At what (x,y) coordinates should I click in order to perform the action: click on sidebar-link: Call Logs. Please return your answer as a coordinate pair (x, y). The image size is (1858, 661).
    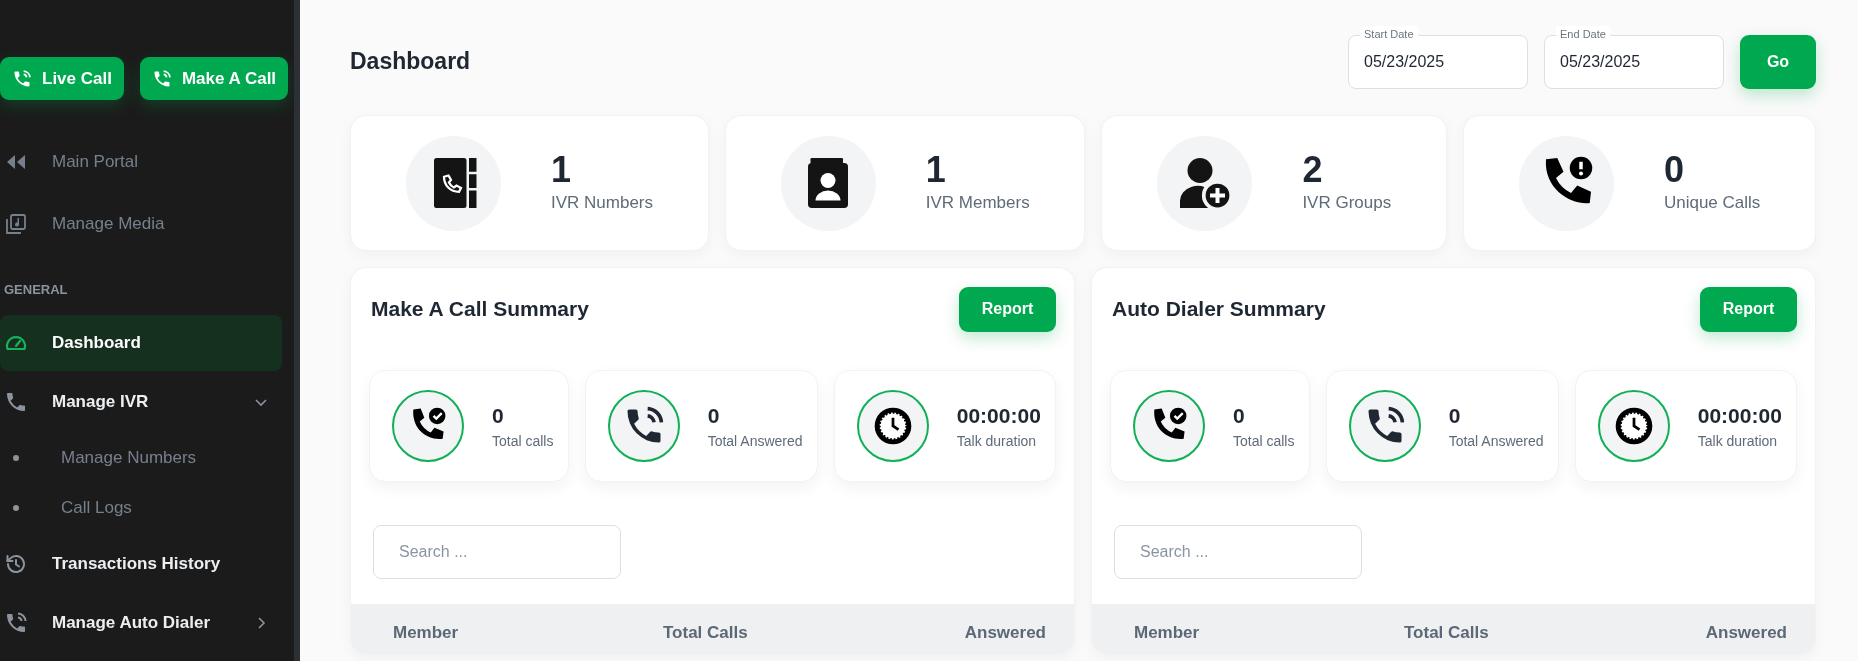
    Looking at the image, I should click on (141, 507).